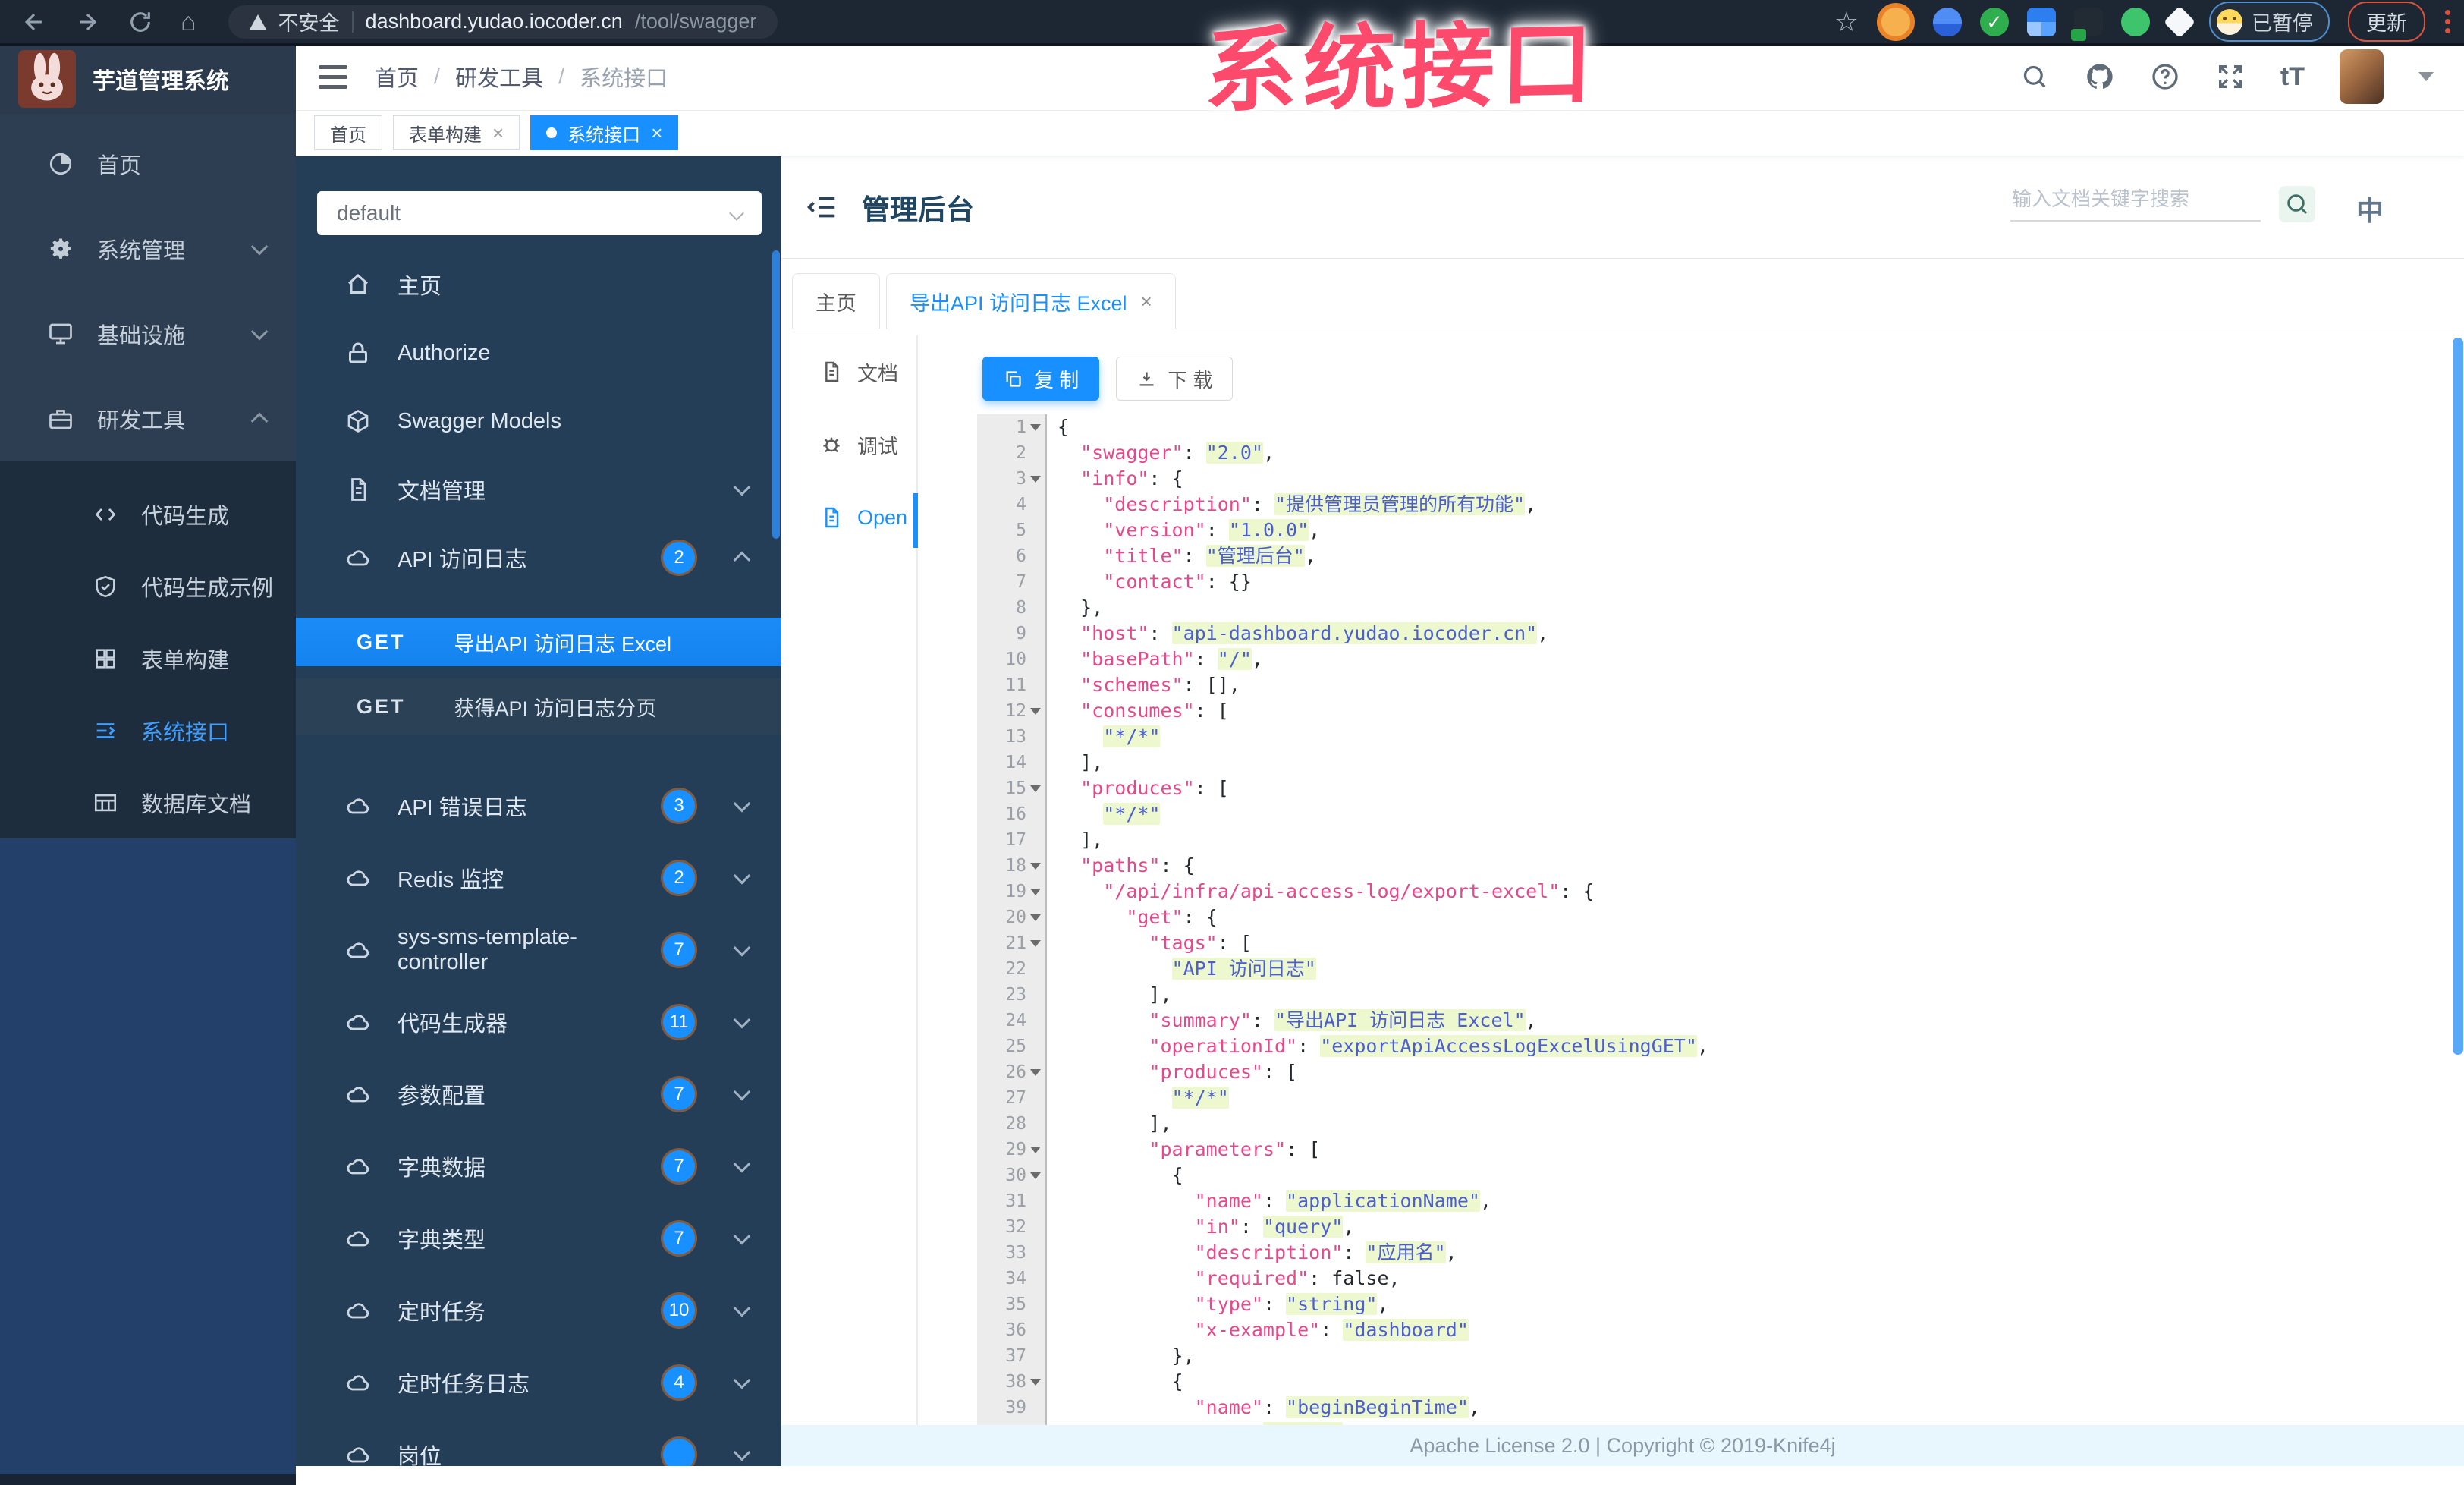 The height and width of the screenshot is (1485, 2464). I want to click on breadcrumb-item: 研发工具, so click(499, 77).